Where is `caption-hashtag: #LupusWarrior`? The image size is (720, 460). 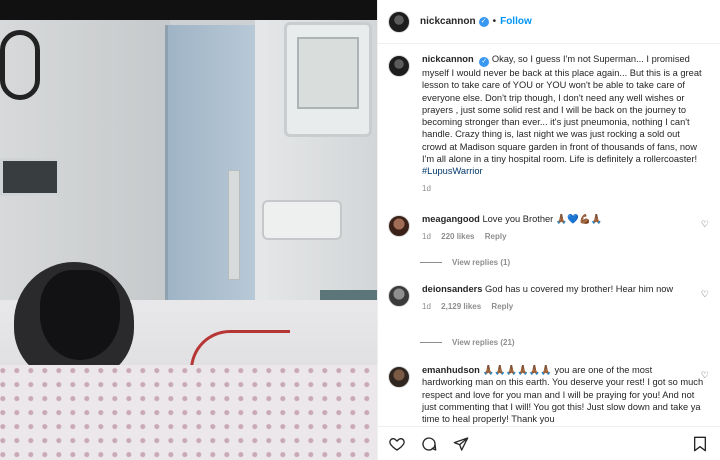 caption-hashtag: #LupusWarrior is located at coordinates (452, 171).